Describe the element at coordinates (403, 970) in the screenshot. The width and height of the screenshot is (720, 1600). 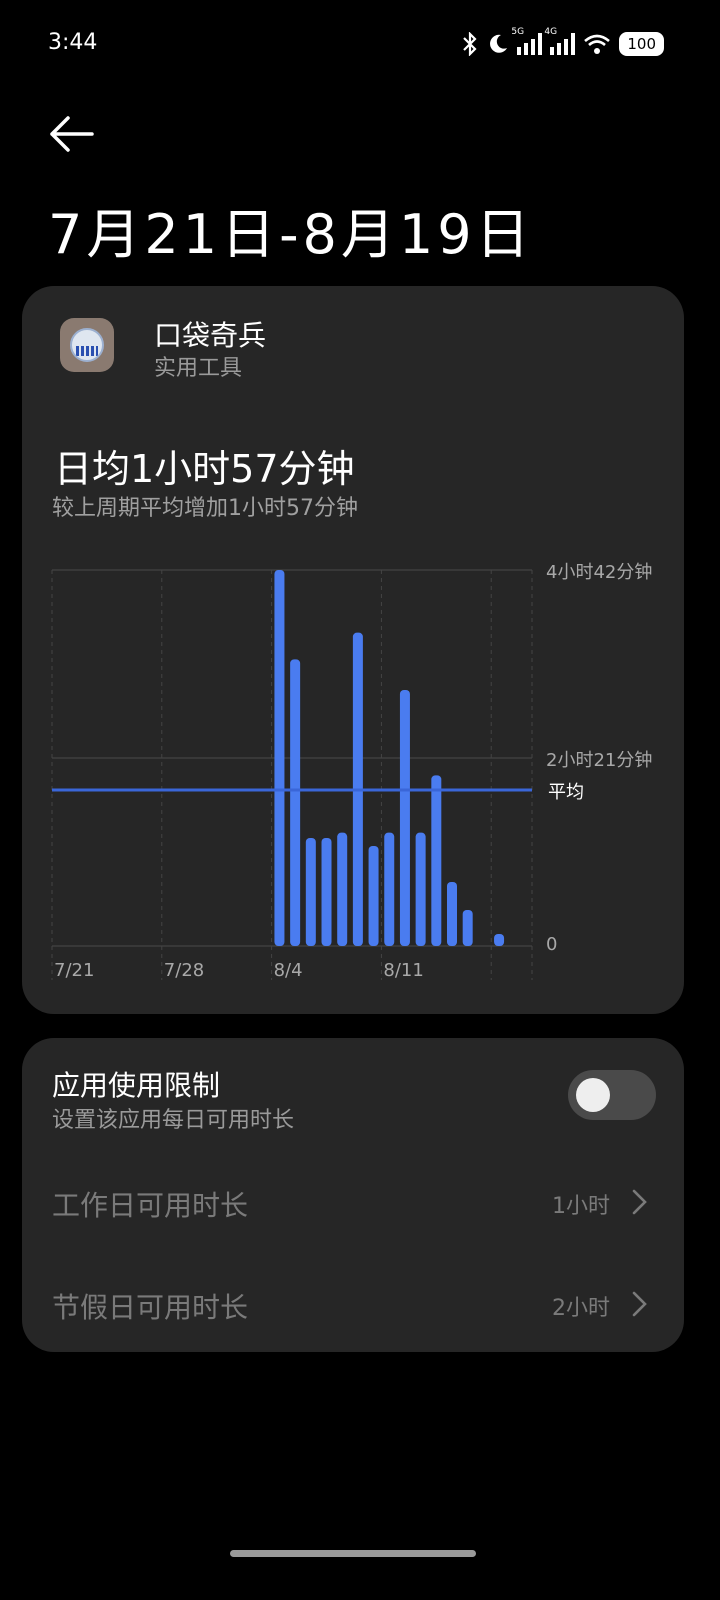
I see `x-tick-label: 8/11` at that location.